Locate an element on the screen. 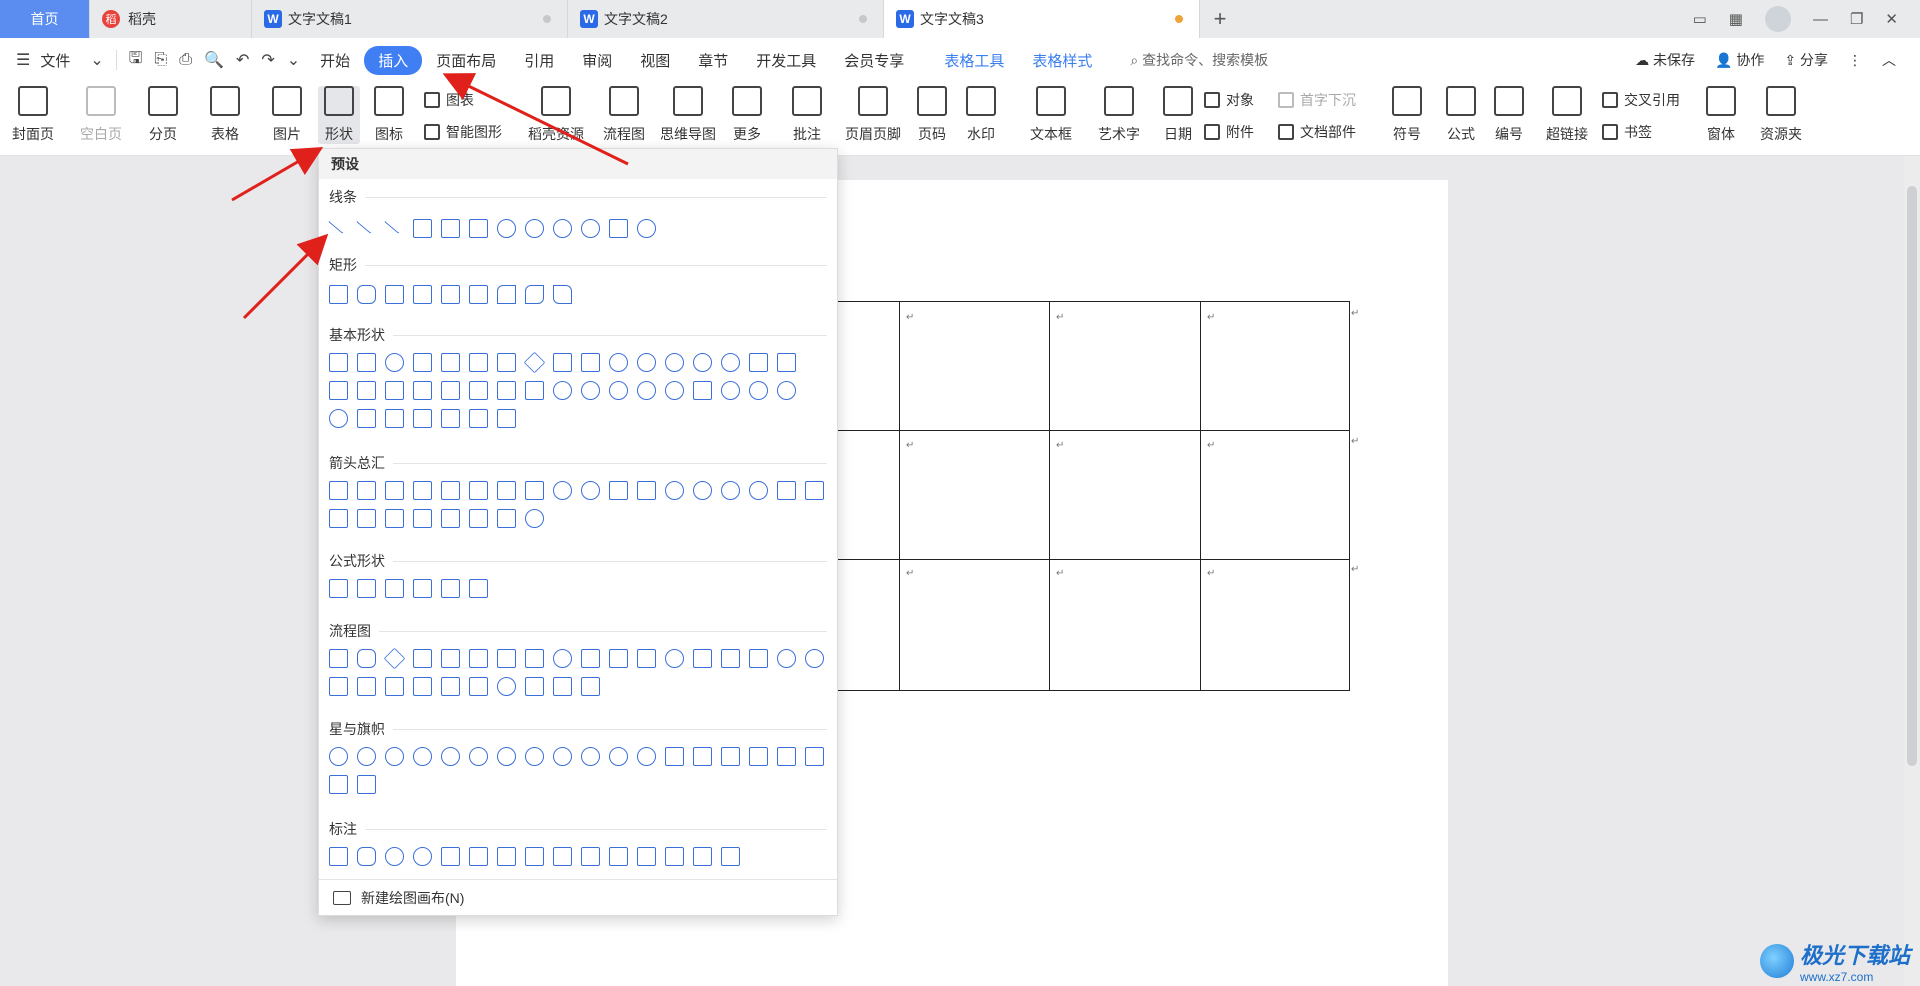  horizontal-scroll-shape is located at coordinates (814, 756).